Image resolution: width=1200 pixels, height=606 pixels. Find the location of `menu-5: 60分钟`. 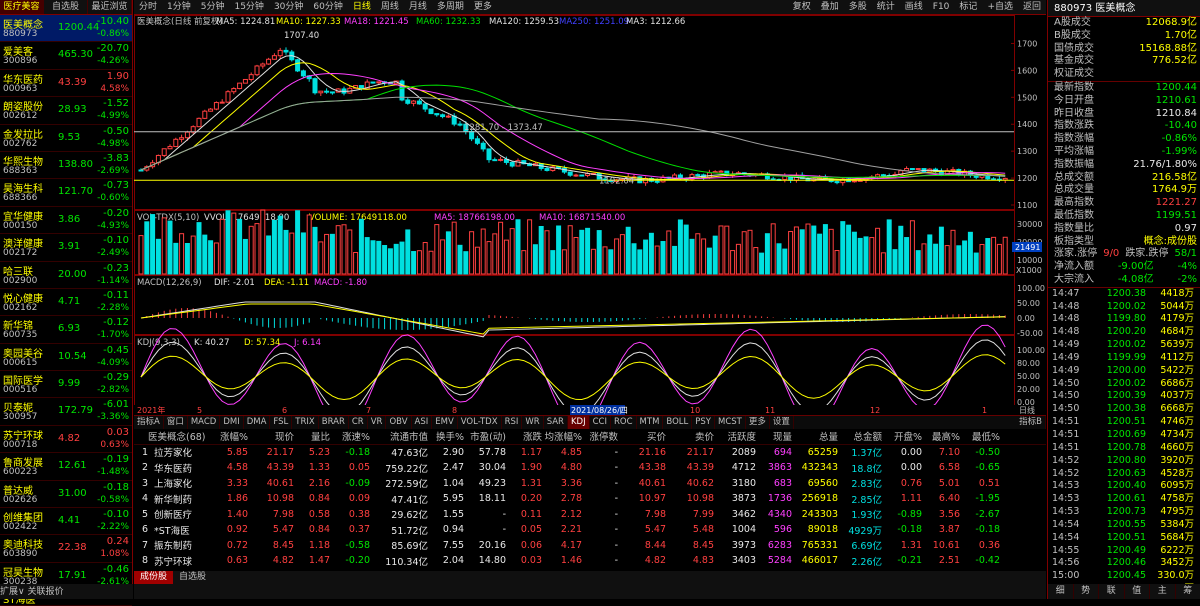

menu-5: 60分钟 is located at coordinates (327, 7).